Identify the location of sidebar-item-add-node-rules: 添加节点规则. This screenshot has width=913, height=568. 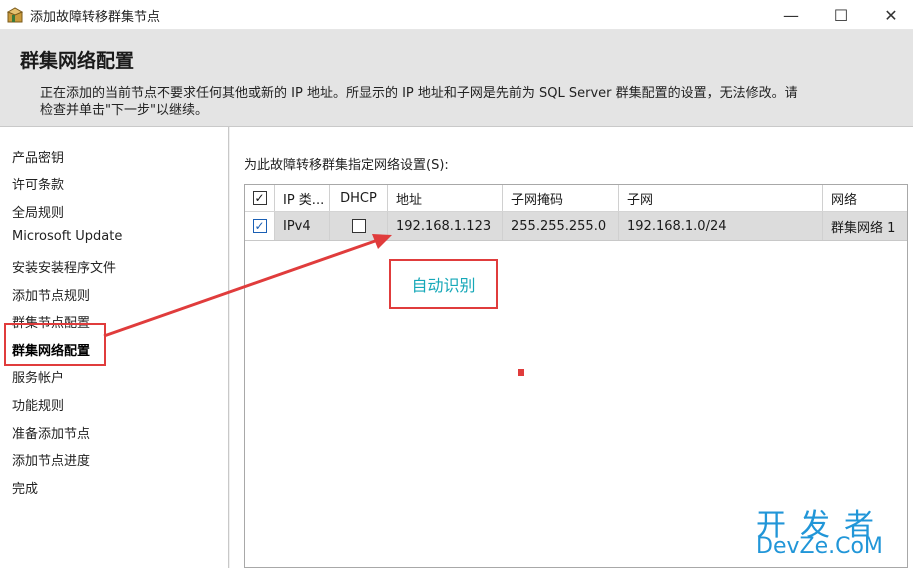
(51, 294).